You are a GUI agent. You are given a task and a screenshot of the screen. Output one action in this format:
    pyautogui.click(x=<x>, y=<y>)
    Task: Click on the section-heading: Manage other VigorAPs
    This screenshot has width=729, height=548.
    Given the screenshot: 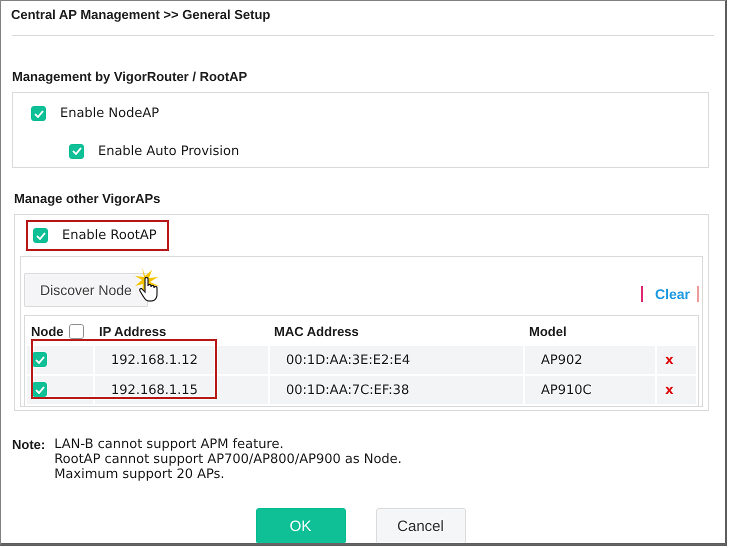 What is the action you would take?
    pyautogui.click(x=87, y=198)
    